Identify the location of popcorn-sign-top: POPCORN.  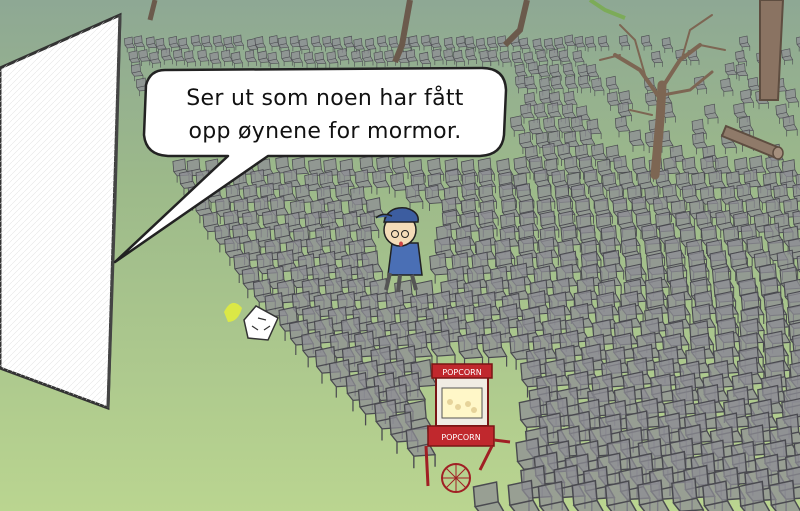
(461, 372).